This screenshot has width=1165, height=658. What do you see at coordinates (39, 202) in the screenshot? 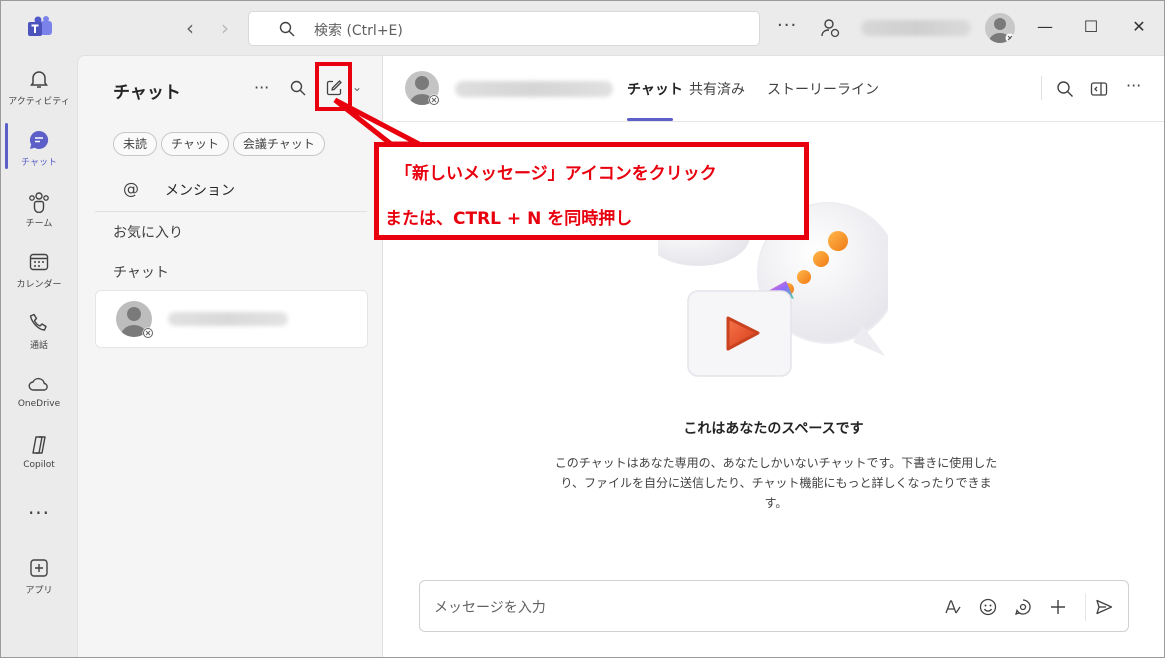
I see `teams-icon` at bounding box center [39, 202].